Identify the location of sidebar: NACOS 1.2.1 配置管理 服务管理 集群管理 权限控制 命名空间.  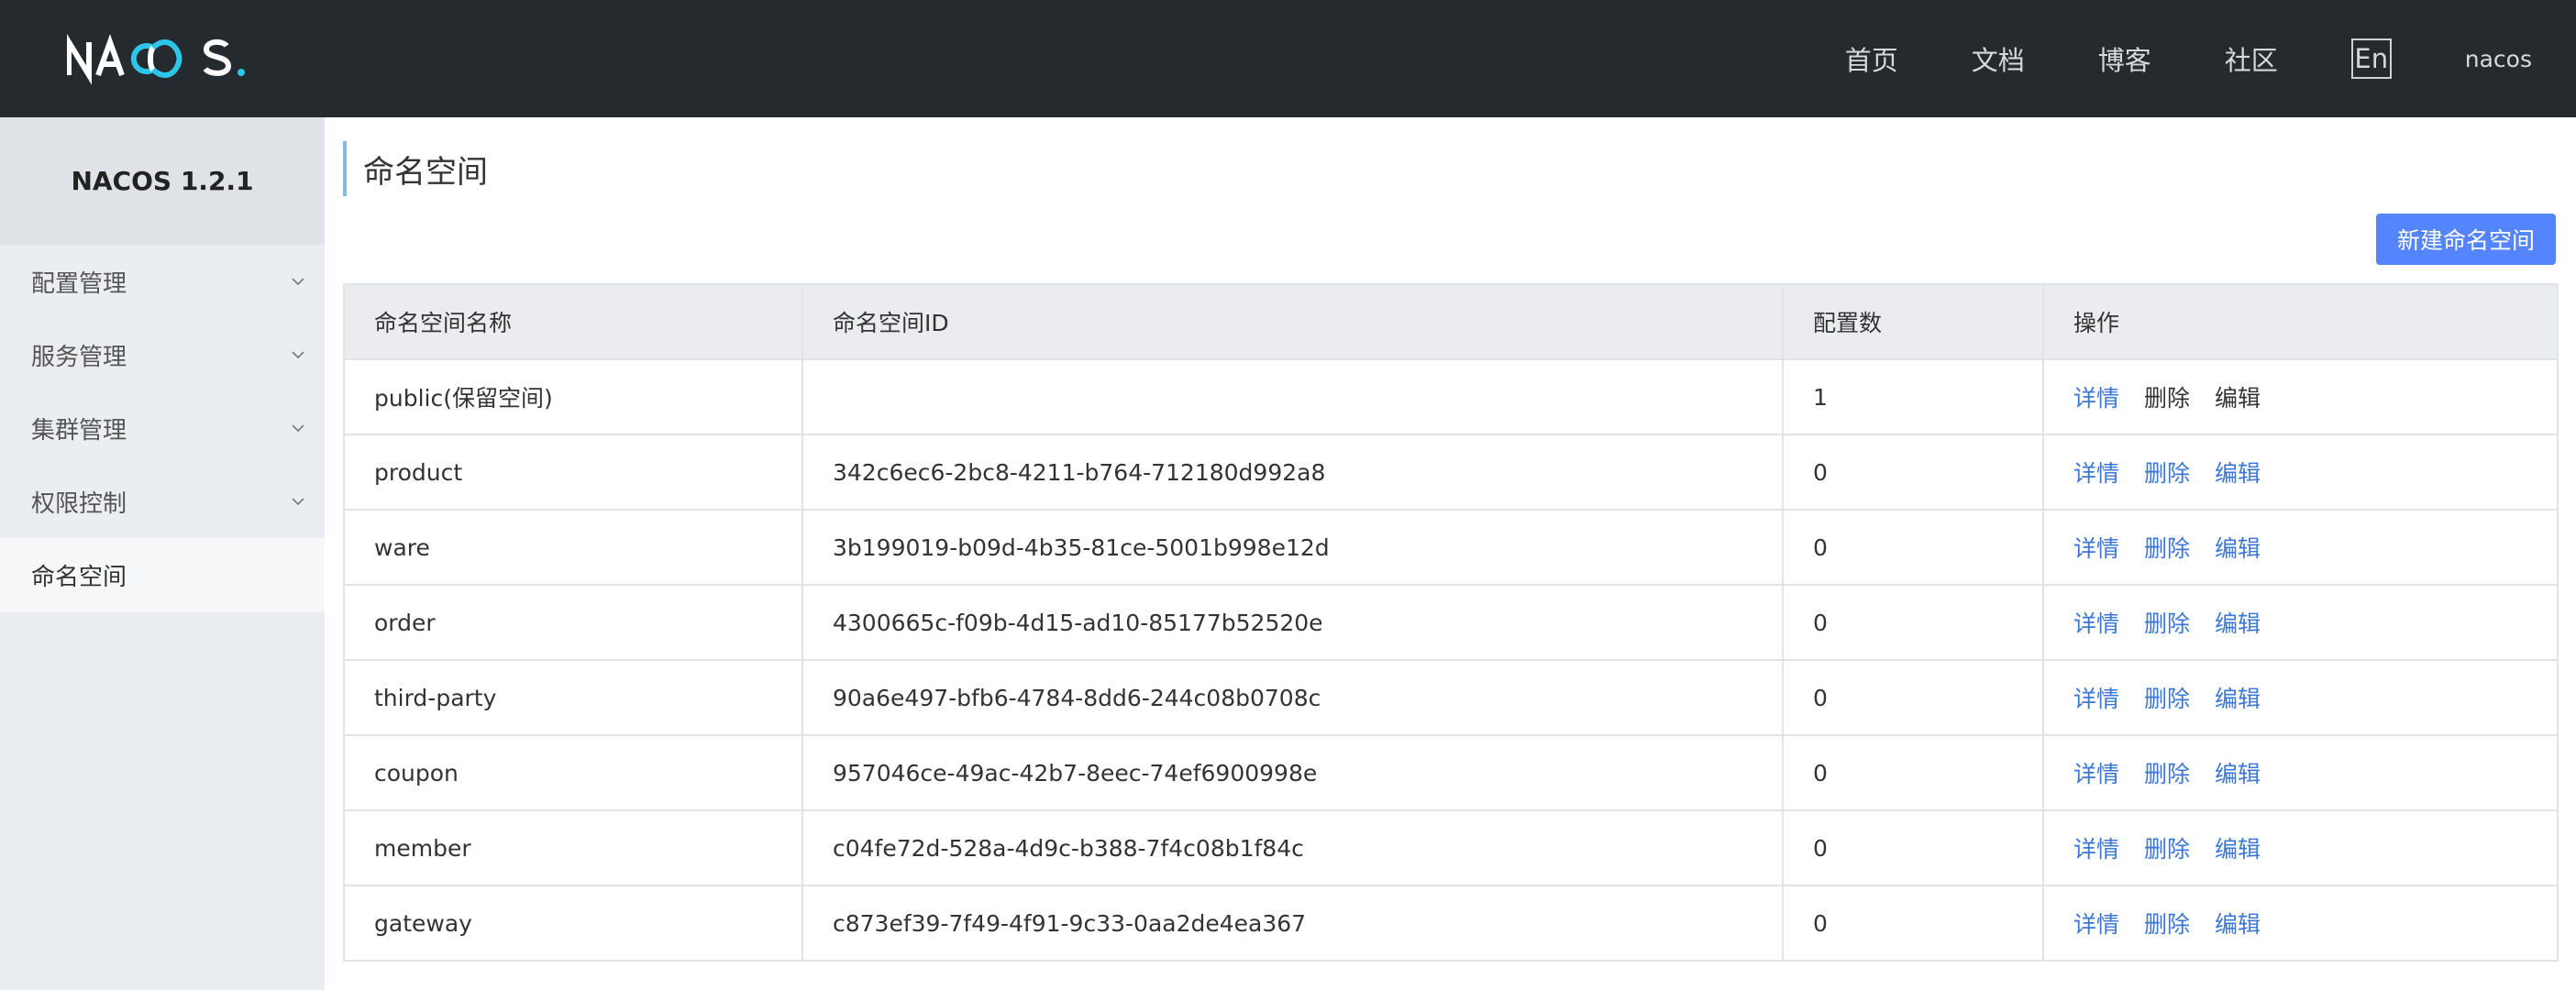
(162, 553).